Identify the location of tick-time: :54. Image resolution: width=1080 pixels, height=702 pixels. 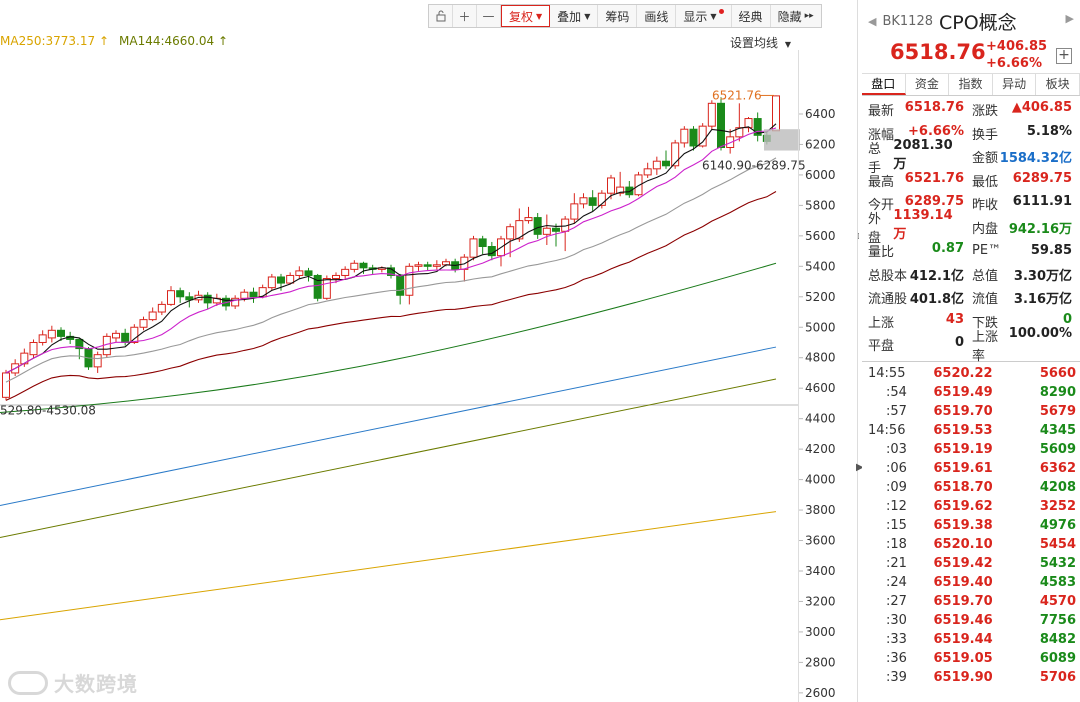
(896, 392).